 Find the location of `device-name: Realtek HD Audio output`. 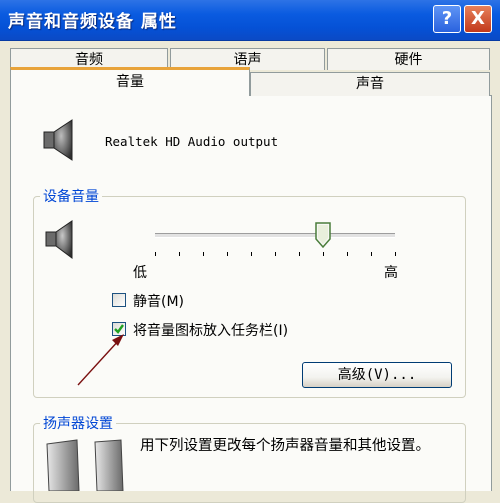

device-name: Realtek HD Audio output is located at coordinates (192, 141).